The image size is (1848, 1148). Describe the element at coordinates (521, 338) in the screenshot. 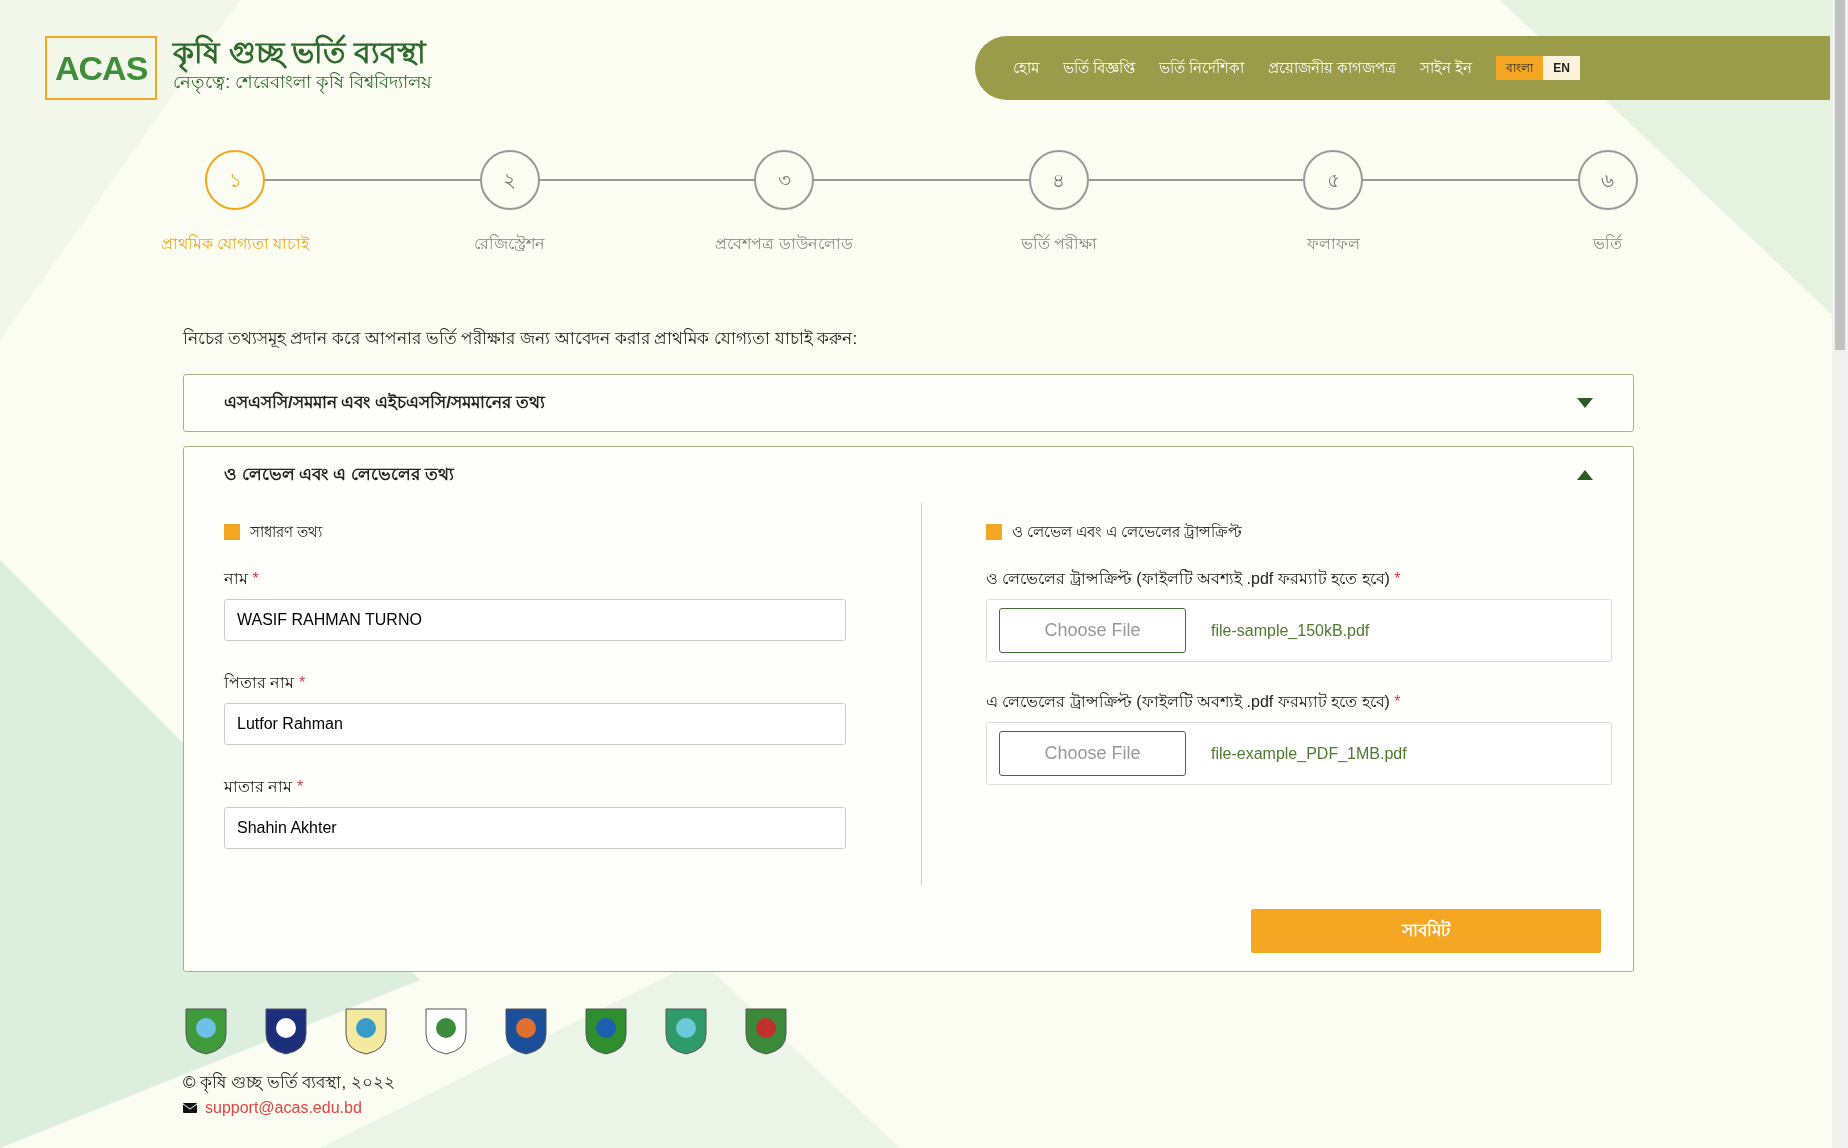

I see `instruction-text: নিচের তথ্যসমূহ প্রদান করে আপনার ভর্তি পরীক্ষার জন্য আবেদন করার প্রাথমিক যোগ্যতা যাচাই করুন:` at that location.